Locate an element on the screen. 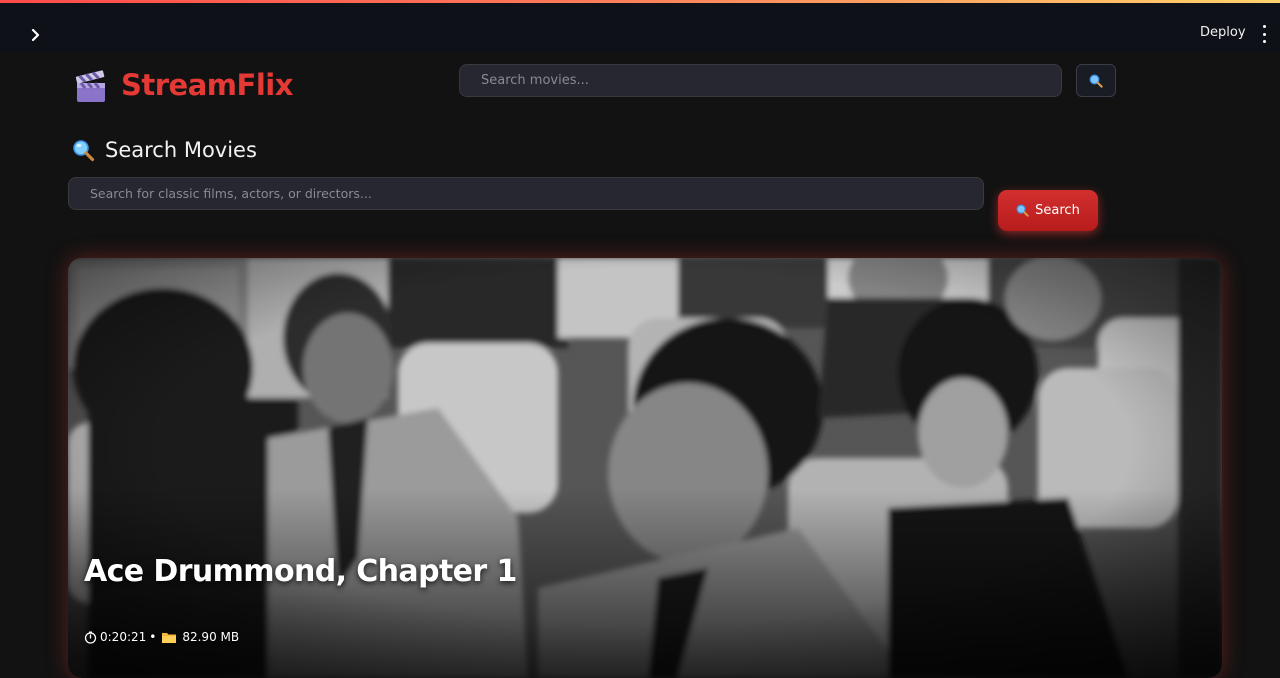 The width and height of the screenshot is (1280, 678). chevron-right-icon is located at coordinates (35, 35).